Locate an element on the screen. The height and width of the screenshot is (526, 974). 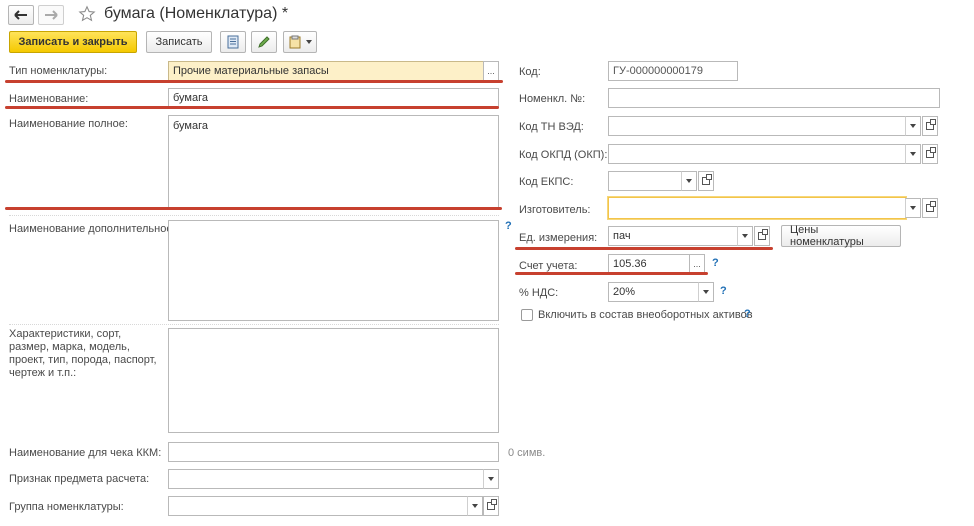
okpd-open-button is located at coordinates (930, 154).